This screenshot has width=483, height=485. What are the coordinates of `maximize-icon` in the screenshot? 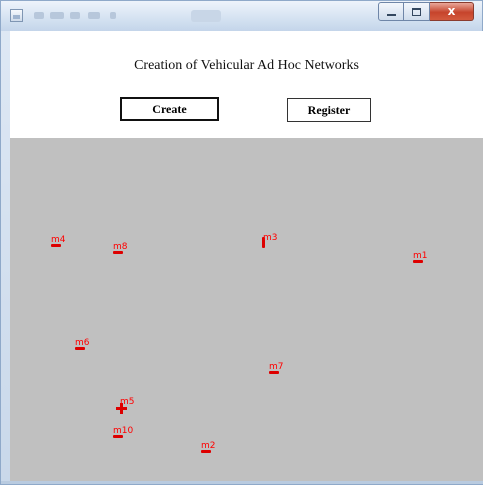 It's located at (416, 12).